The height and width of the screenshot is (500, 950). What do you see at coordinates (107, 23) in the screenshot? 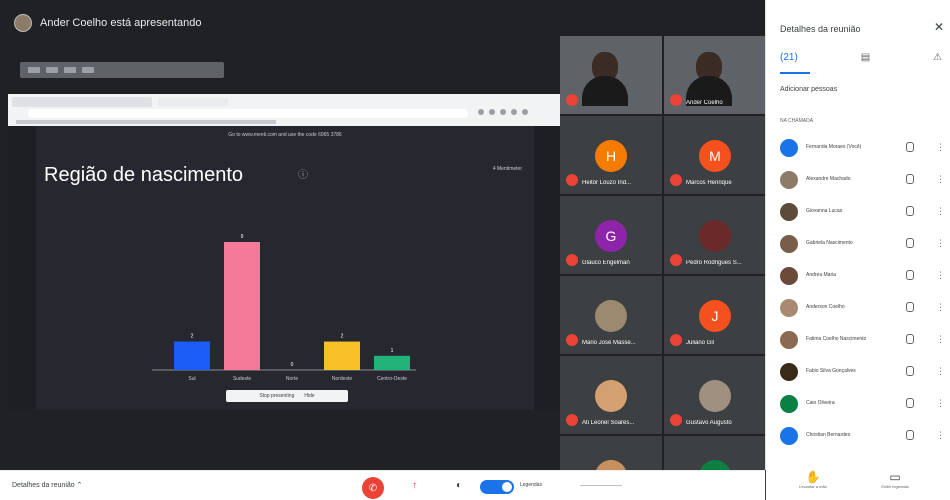
I see `presenter-bar: Ander Coelho está apresentando` at bounding box center [107, 23].